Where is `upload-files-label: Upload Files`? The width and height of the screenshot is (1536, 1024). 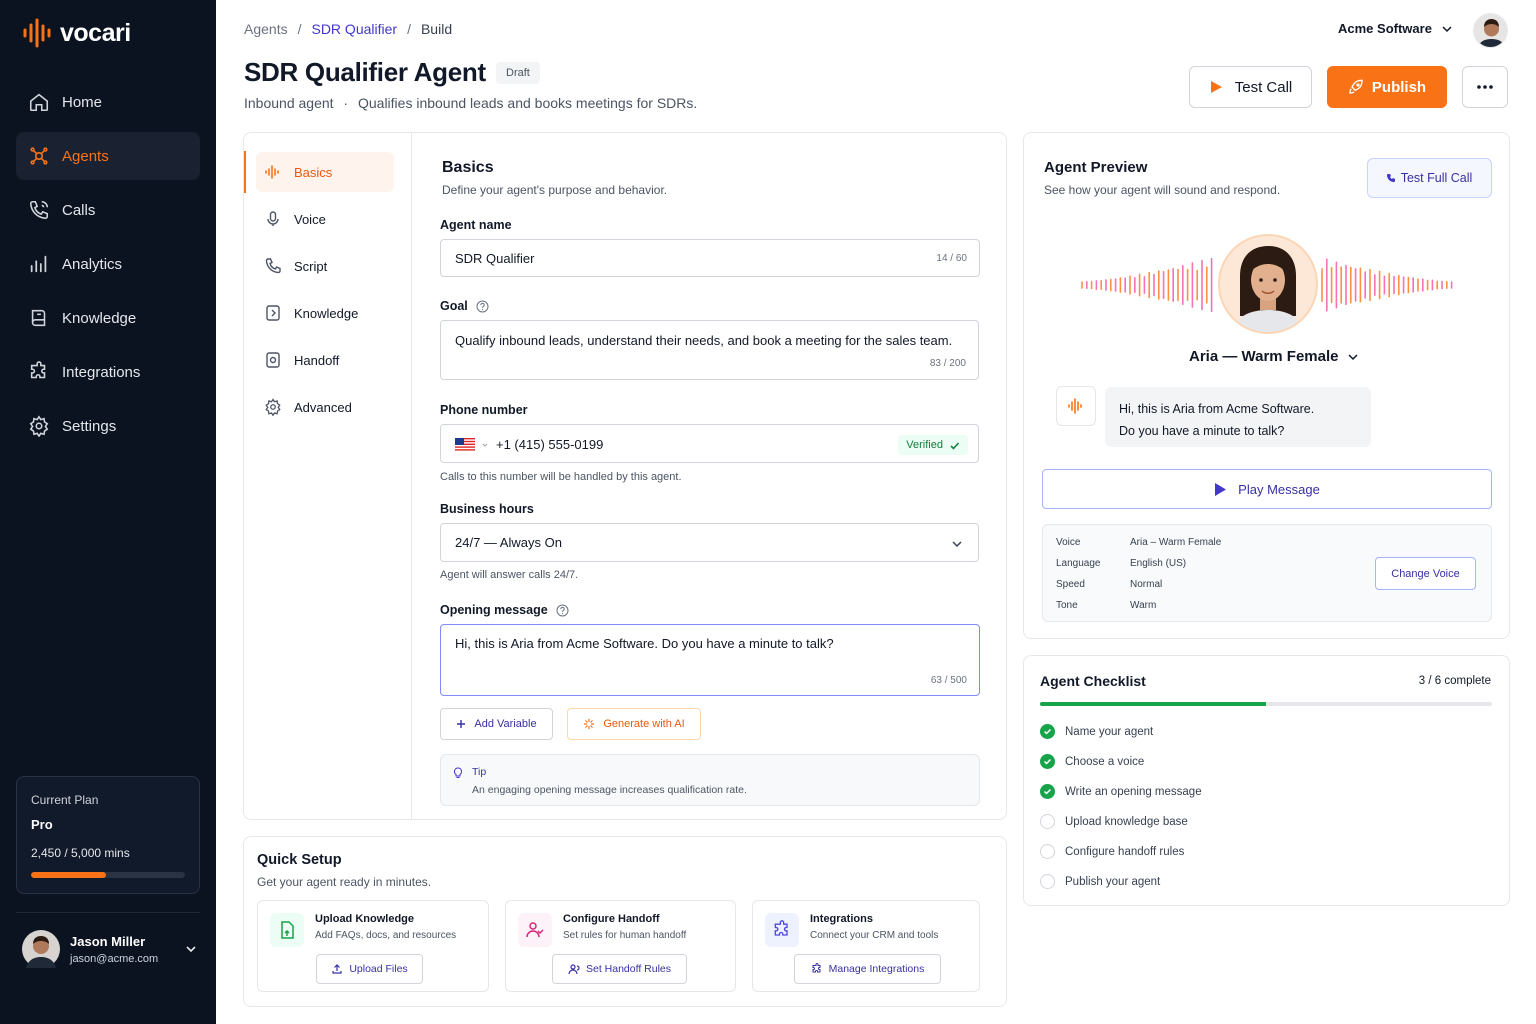
upload-files-label: Upload Files is located at coordinates (378, 969).